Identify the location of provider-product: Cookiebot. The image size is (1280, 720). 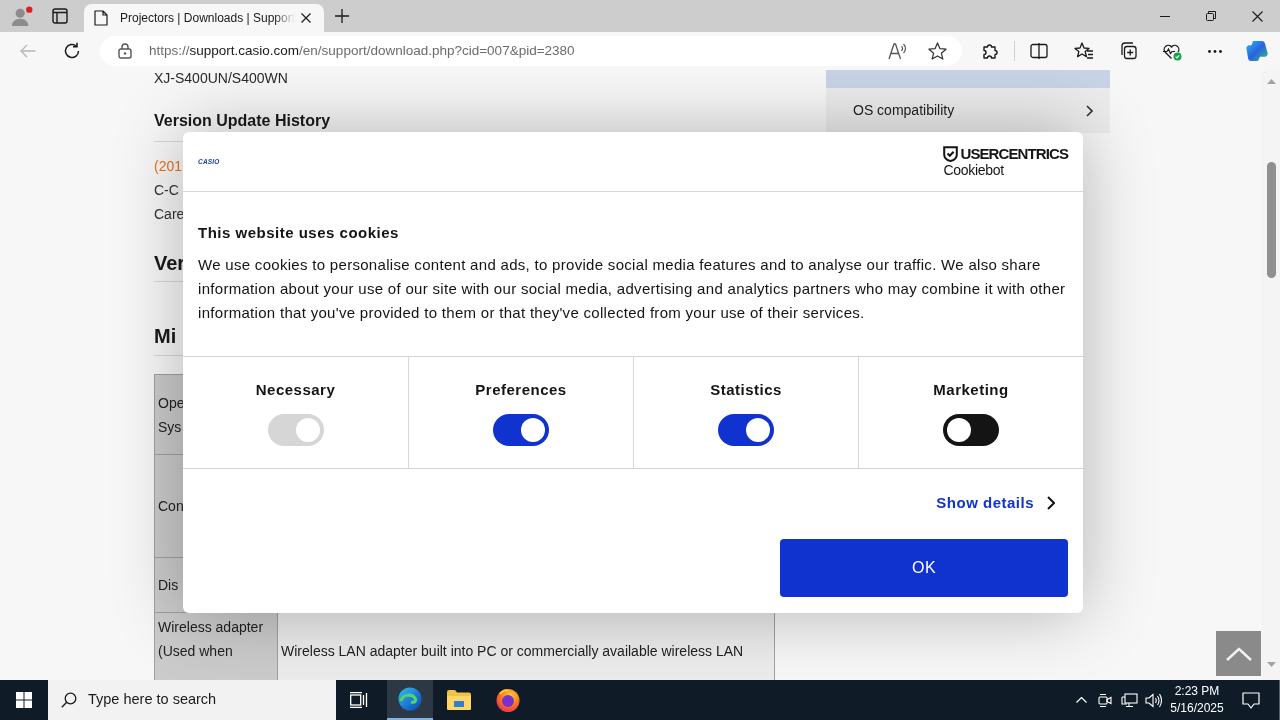
(973, 170).